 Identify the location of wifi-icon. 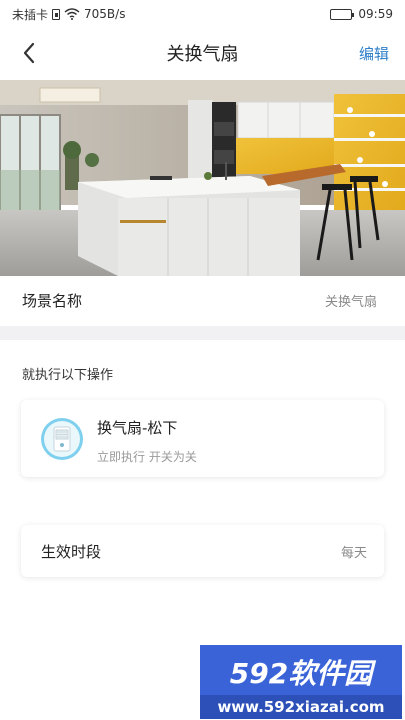
(72, 14).